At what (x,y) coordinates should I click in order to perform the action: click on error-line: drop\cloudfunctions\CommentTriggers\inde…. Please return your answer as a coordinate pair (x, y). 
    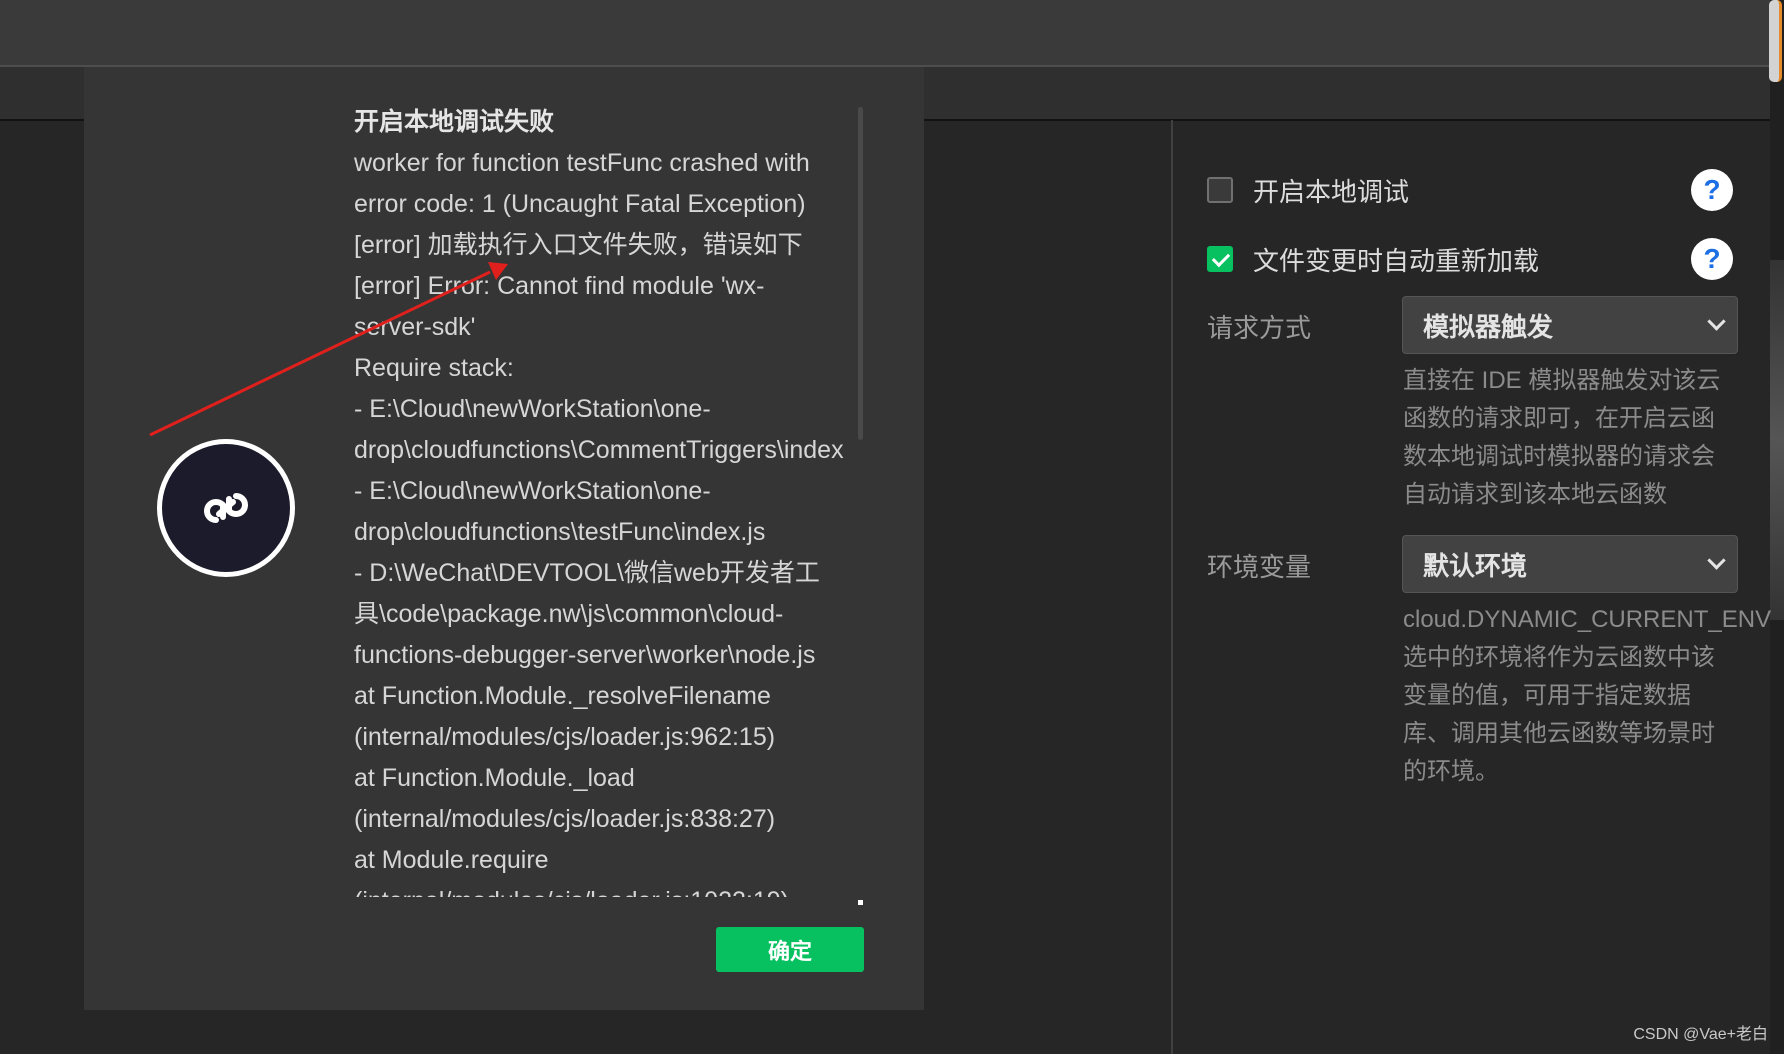
    Looking at the image, I should click on (599, 450).